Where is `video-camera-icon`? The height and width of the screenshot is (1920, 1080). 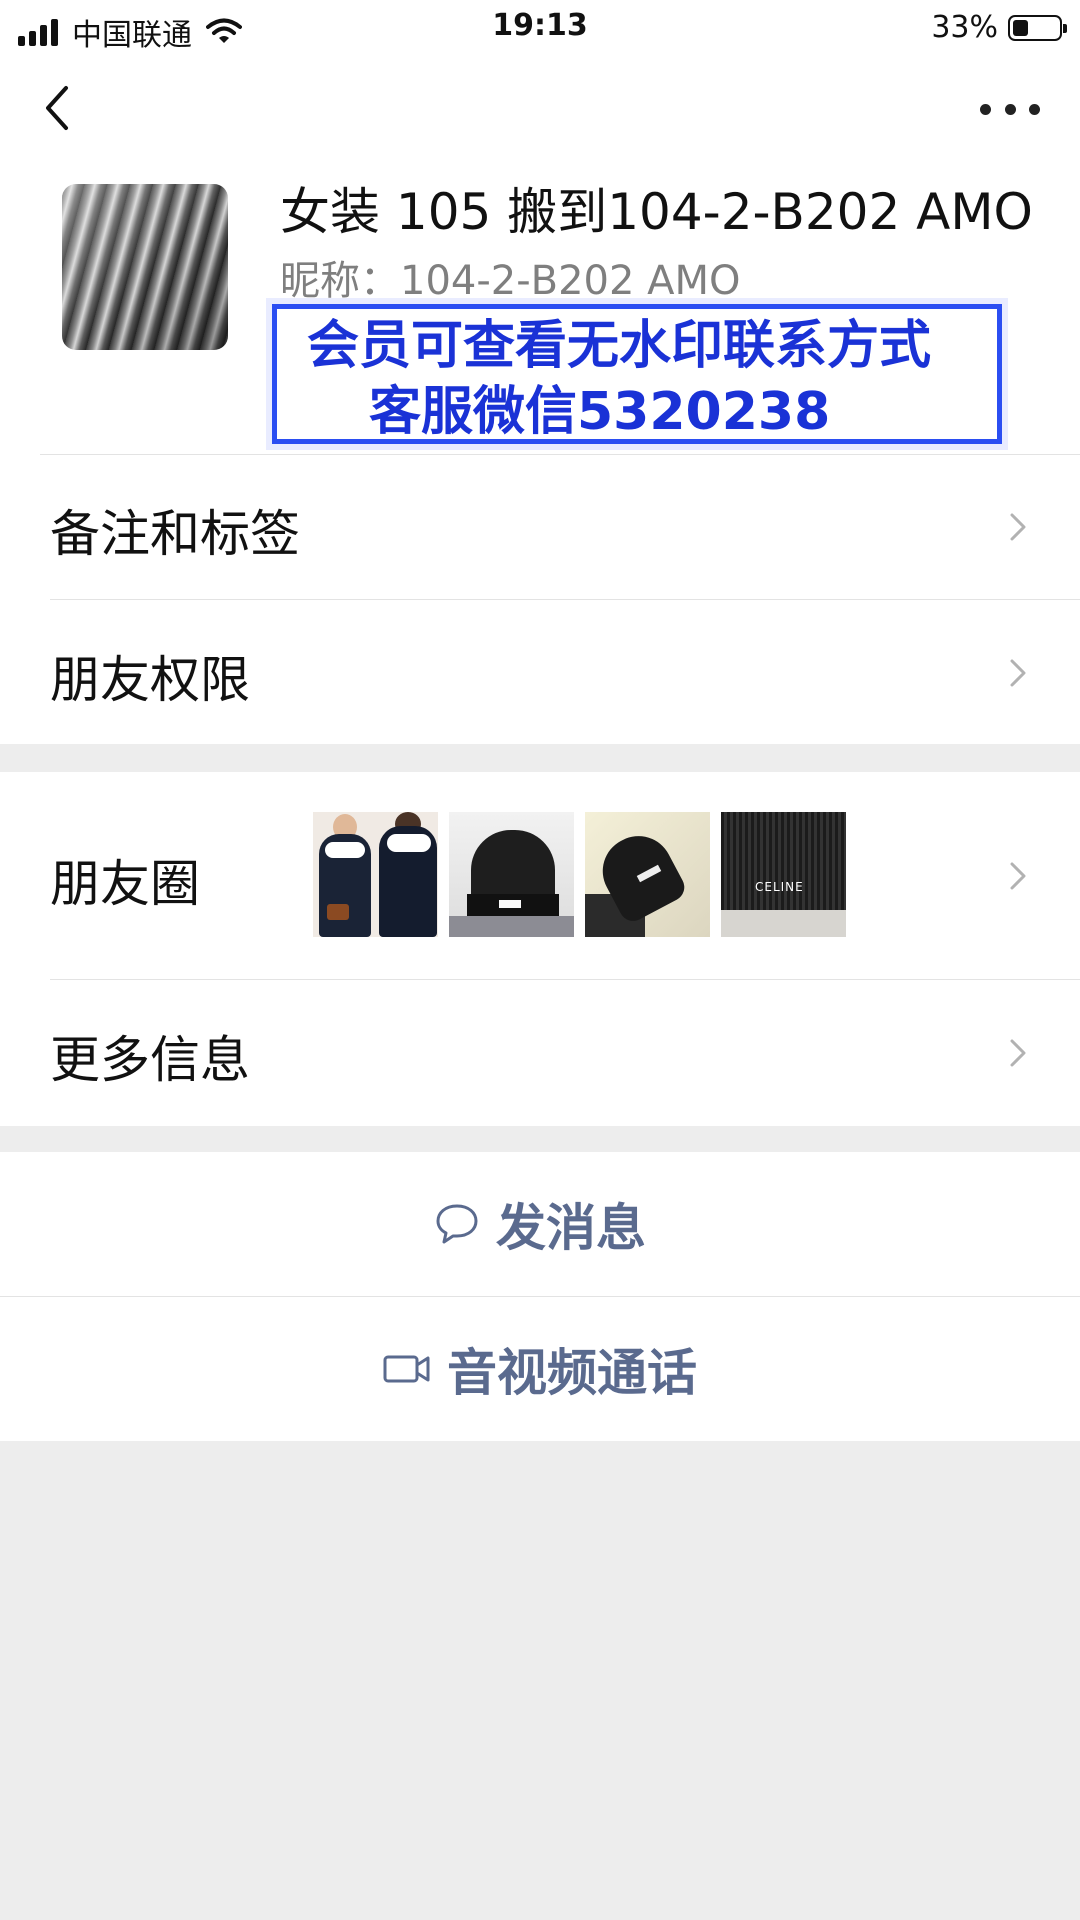 video-camera-icon is located at coordinates (406, 1369).